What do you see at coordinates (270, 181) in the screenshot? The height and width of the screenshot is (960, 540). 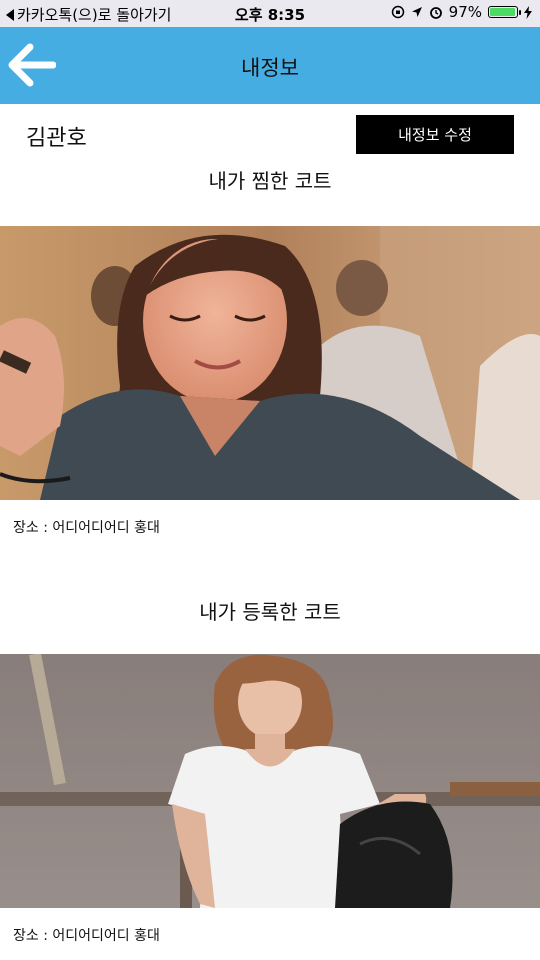 I see `liked-courts-title: 내가 찜한 코트` at bounding box center [270, 181].